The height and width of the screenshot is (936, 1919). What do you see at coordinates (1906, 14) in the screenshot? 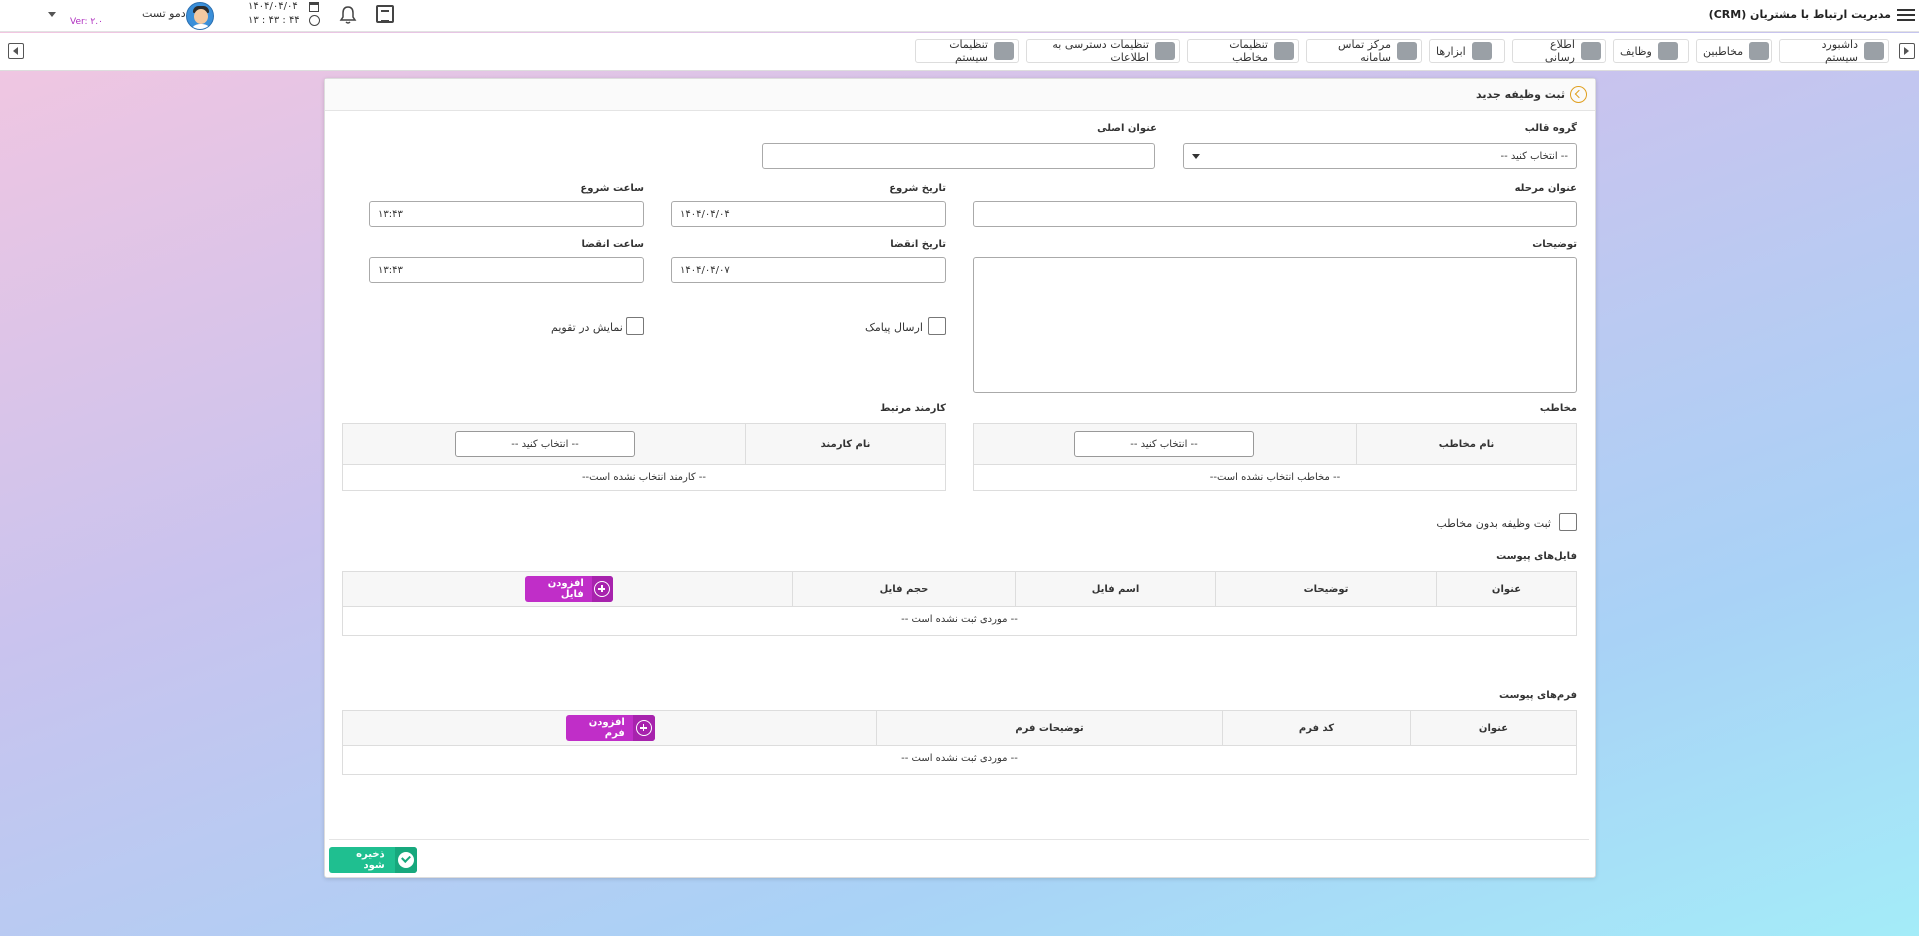
I see `hamburger-menu-icon` at bounding box center [1906, 14].